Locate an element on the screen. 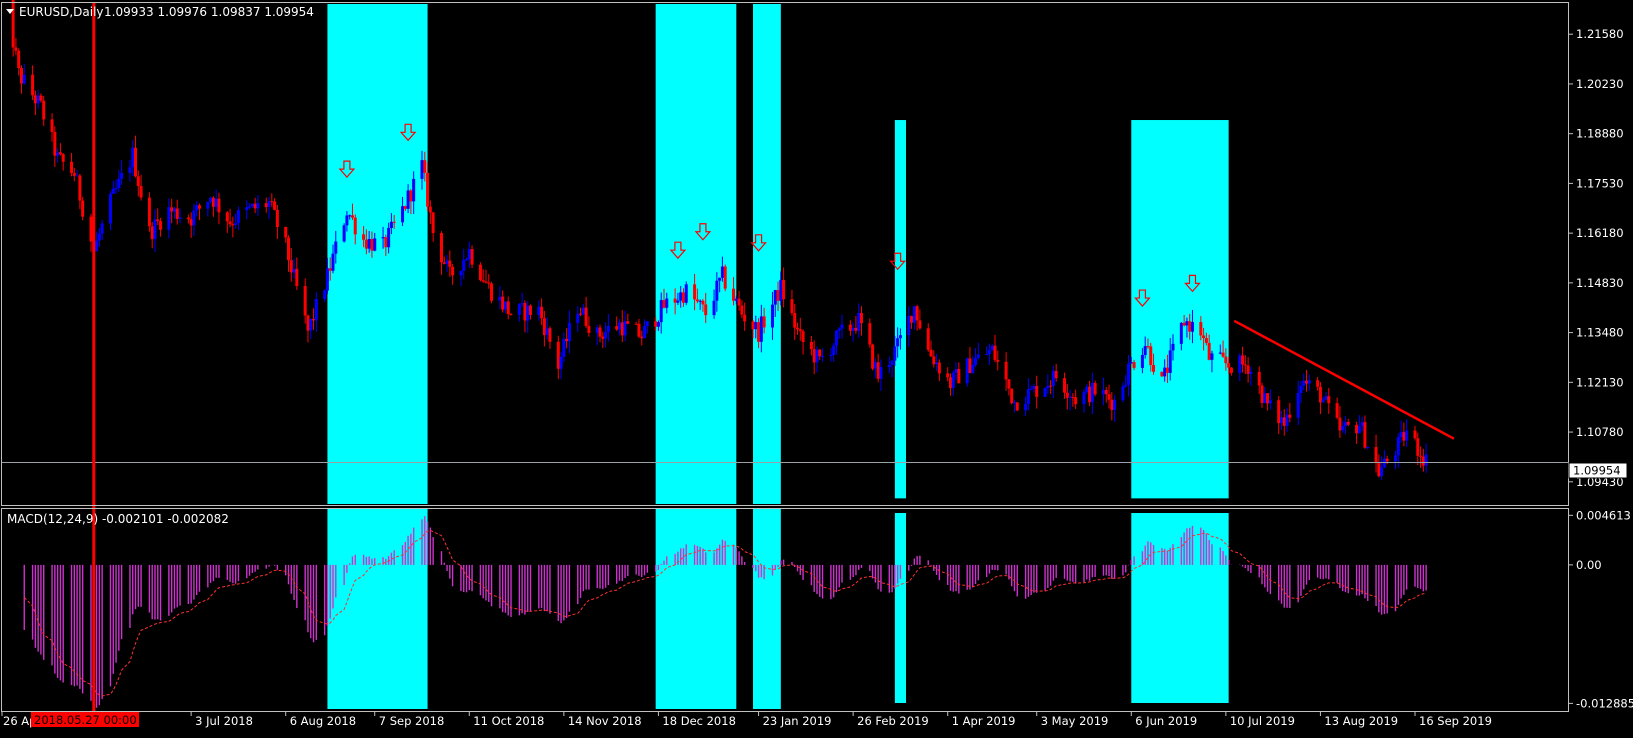  price-tick-label: 1.16180 is located at coordinates (1600, 233).